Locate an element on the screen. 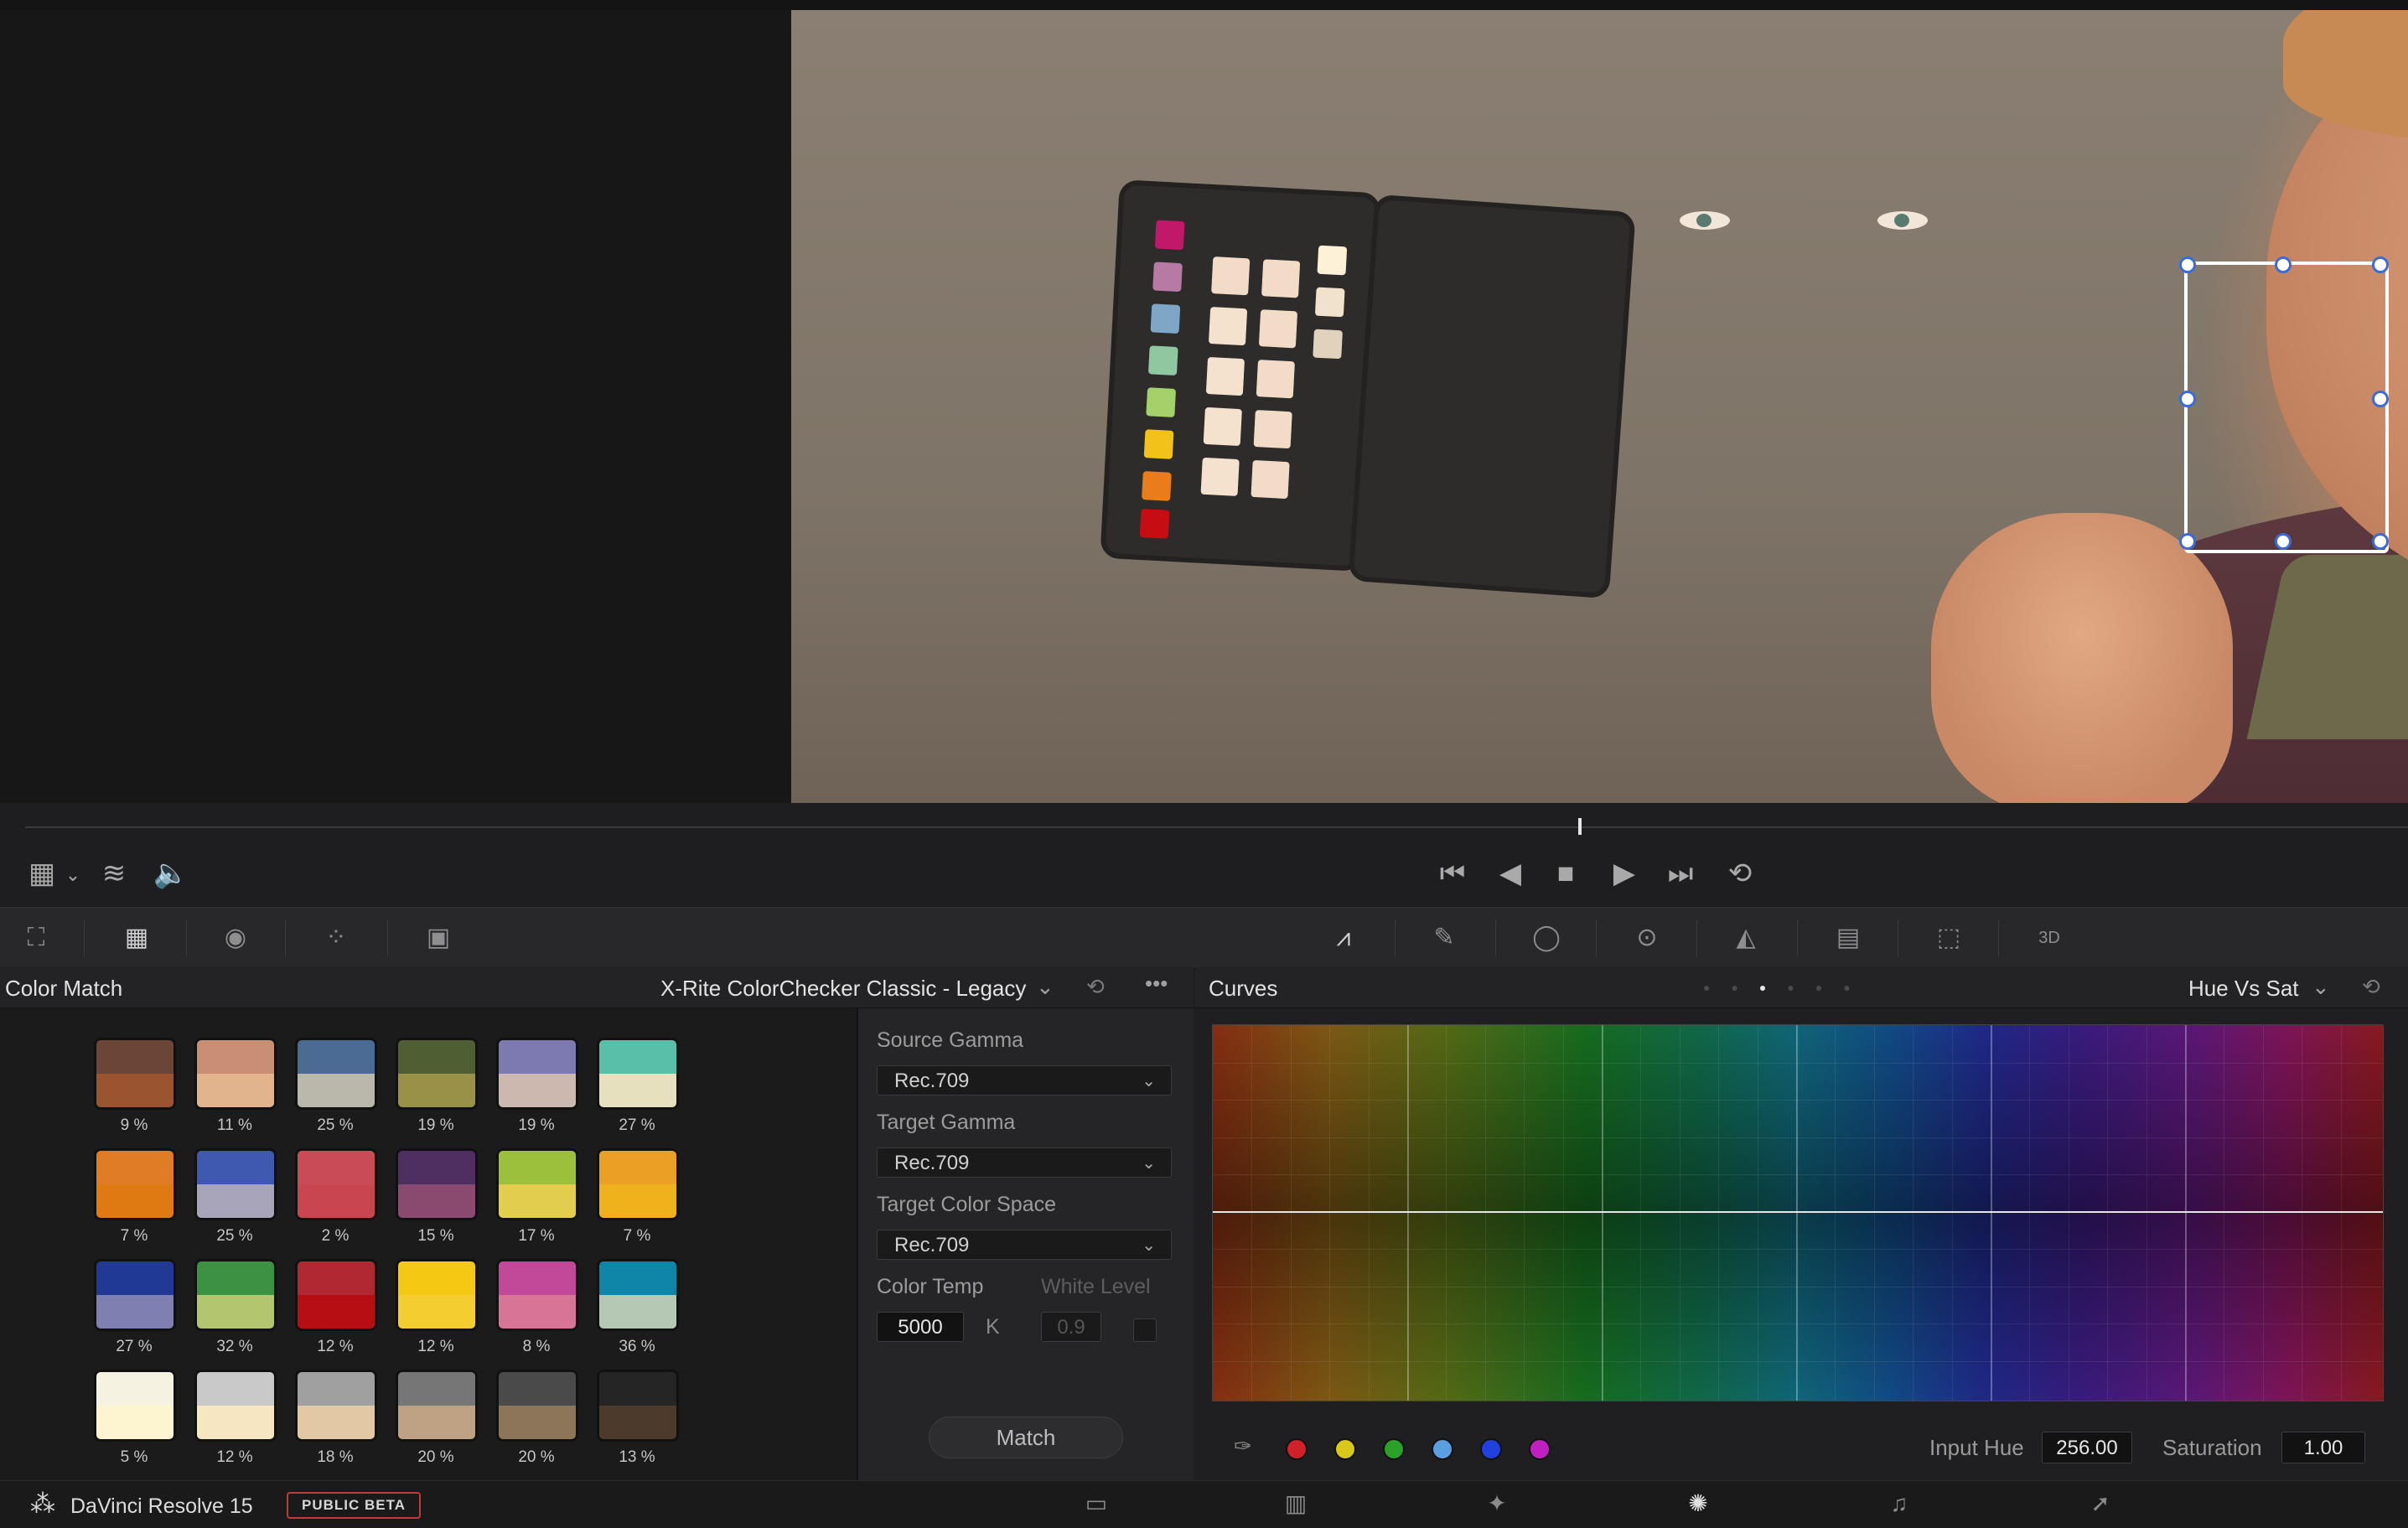 The image size is (2408, 1528). camera-raw-icon: ⛶ is located at coordinates (36, 938).